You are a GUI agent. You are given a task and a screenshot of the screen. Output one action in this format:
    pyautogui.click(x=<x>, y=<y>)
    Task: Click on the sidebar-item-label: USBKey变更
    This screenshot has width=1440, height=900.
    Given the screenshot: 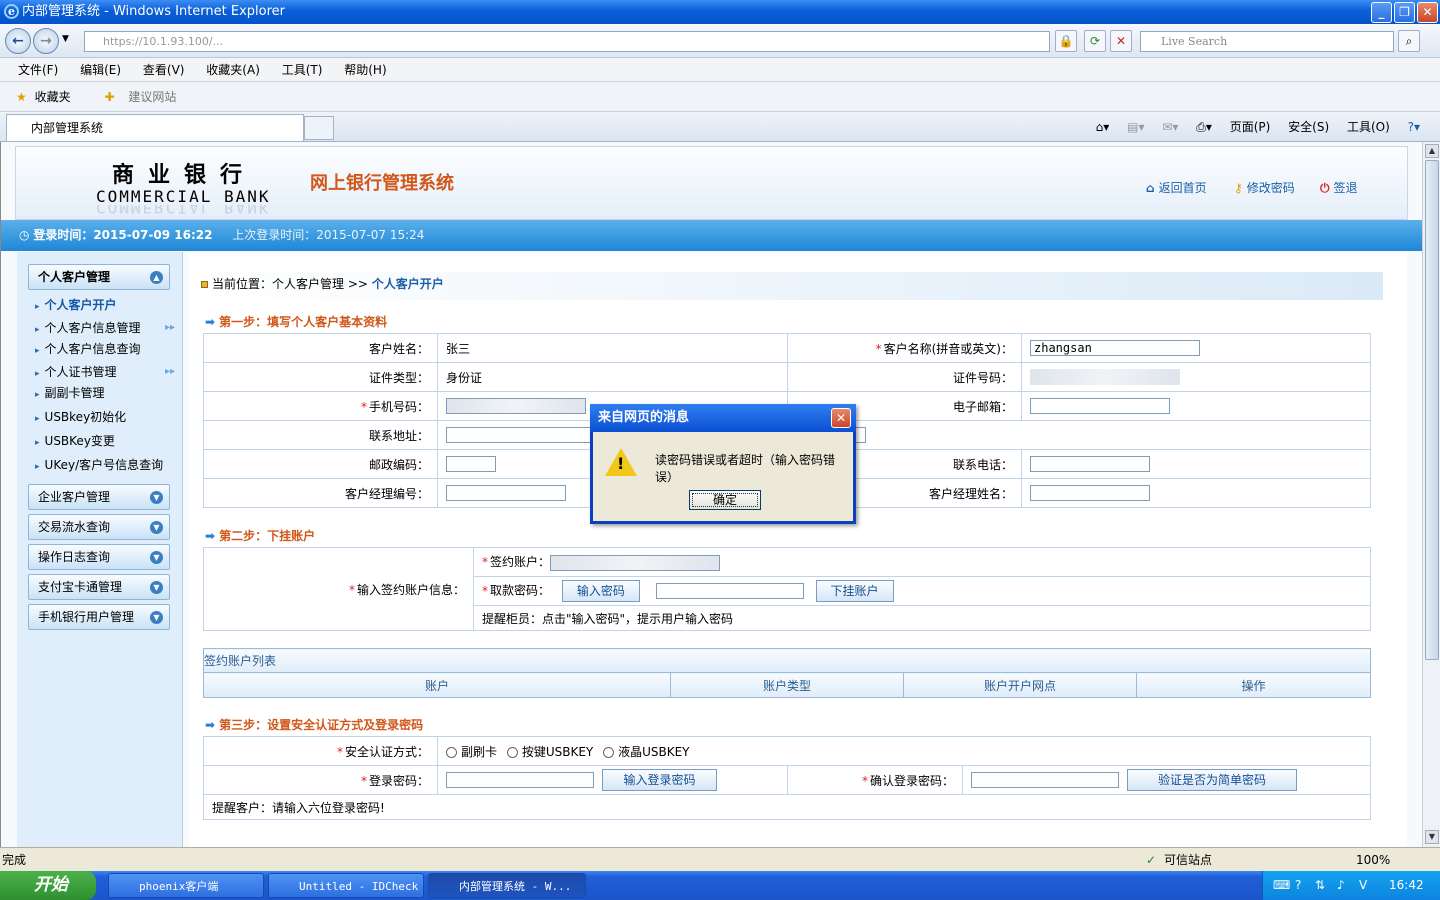 What is the action you would take?
    pyautogui.click(x=79, y=441)
    